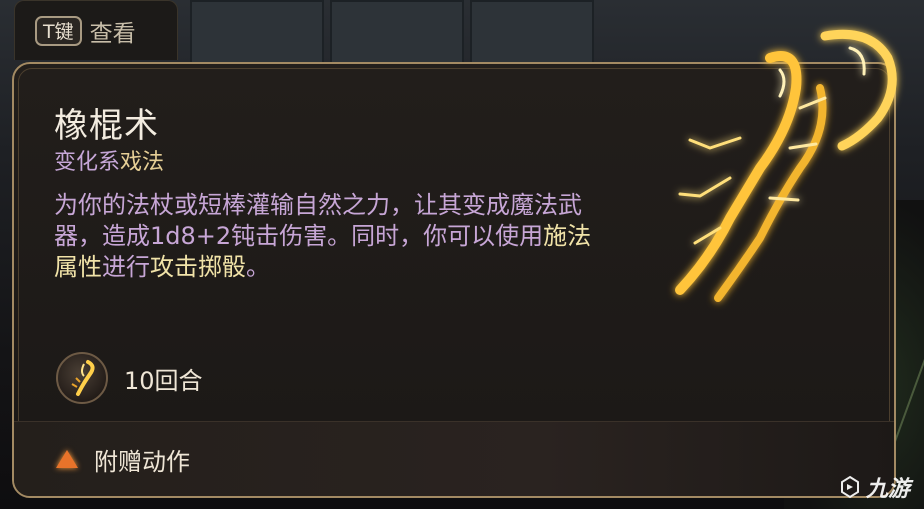 The image size is (924, 509). Describe the element at coordinates (142, 162) in the screenshot. I see `spell-type: 戏法` at that location.